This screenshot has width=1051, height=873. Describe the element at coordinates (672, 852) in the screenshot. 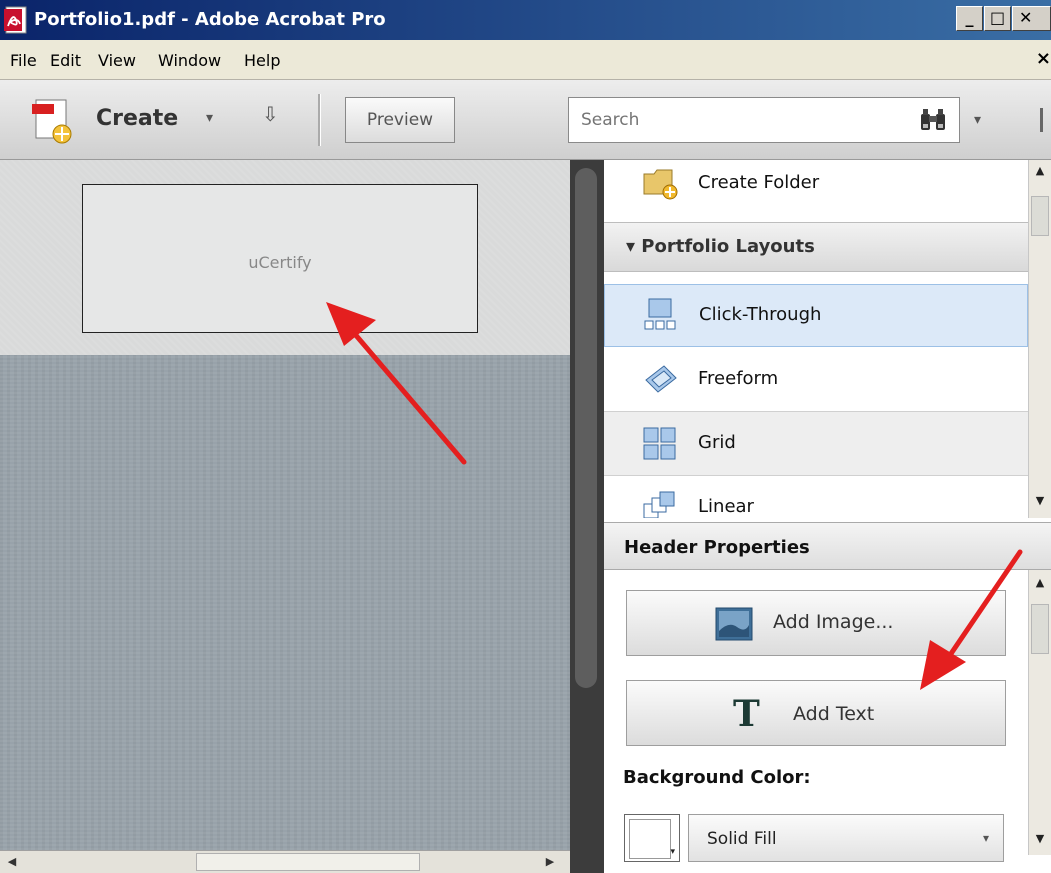

I see `swatch-dropdown-icon: ▾` at that location.